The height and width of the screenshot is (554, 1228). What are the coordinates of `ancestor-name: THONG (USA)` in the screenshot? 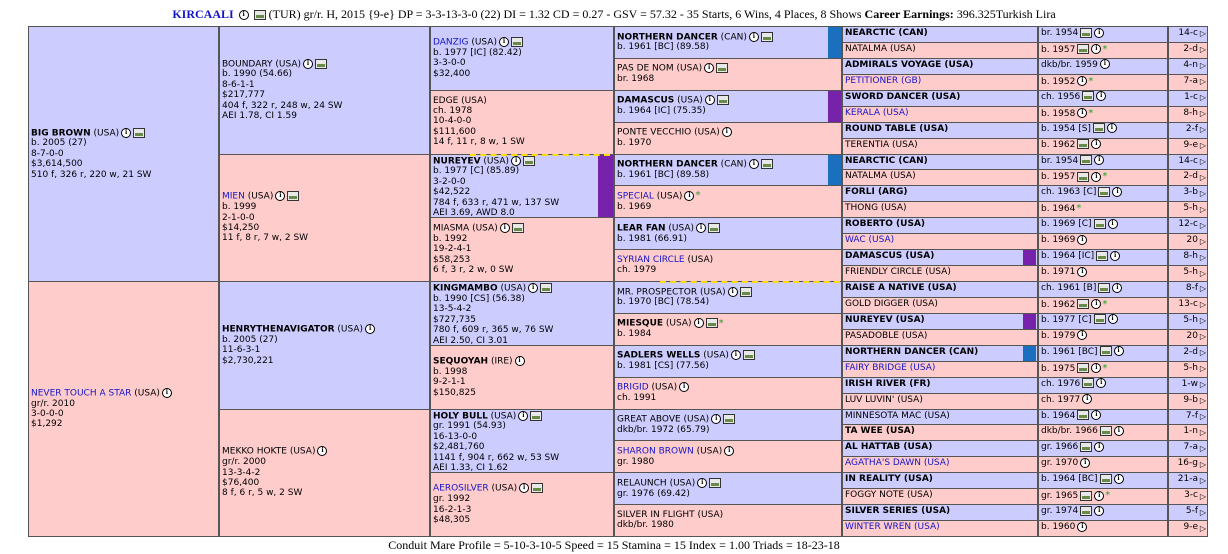 It's located at (876, 208).